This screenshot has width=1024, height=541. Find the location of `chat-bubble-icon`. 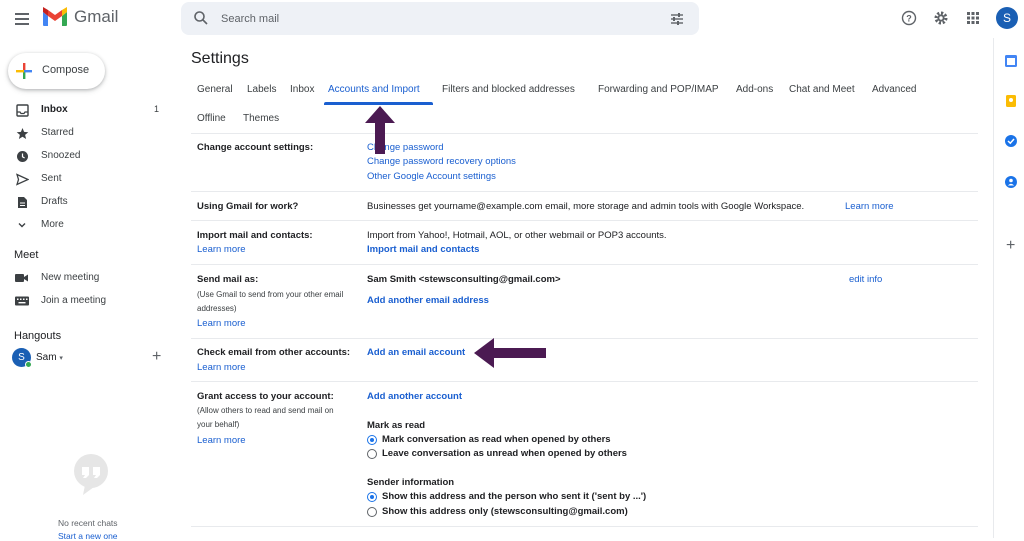

chat-bubble-icon is located at coordinates (91, 474).